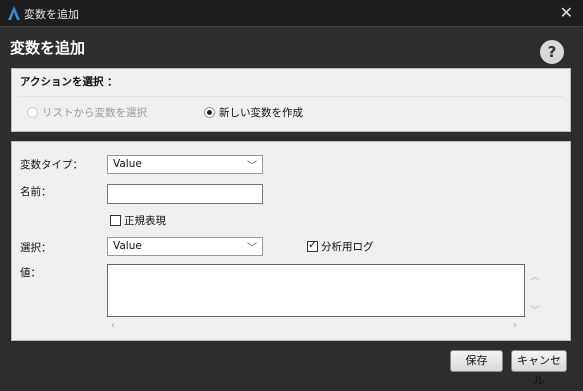 This screenshot has height=391, width=583. Describe the element at coordinates (291, 13) in the screenshot. I see `window-titlebar: 変数を追加 ✕` at that location.